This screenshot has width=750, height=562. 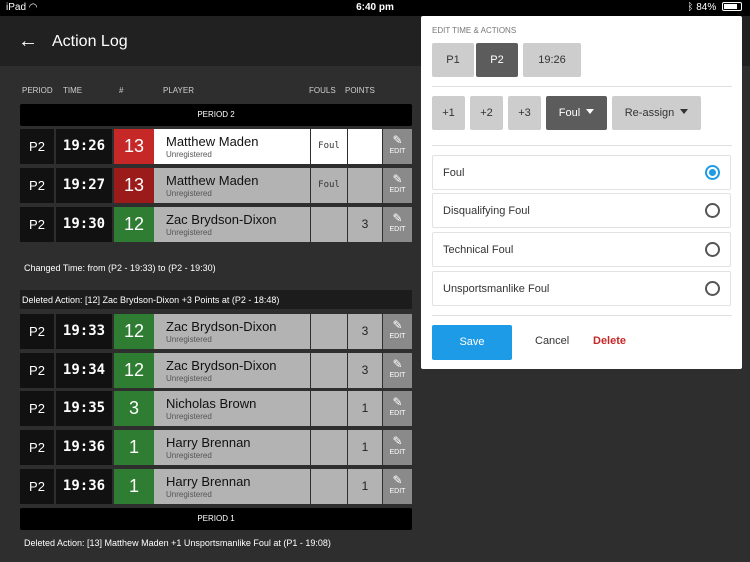 I want to click on row-jersey-number: 3, so click(x=134, y=408).